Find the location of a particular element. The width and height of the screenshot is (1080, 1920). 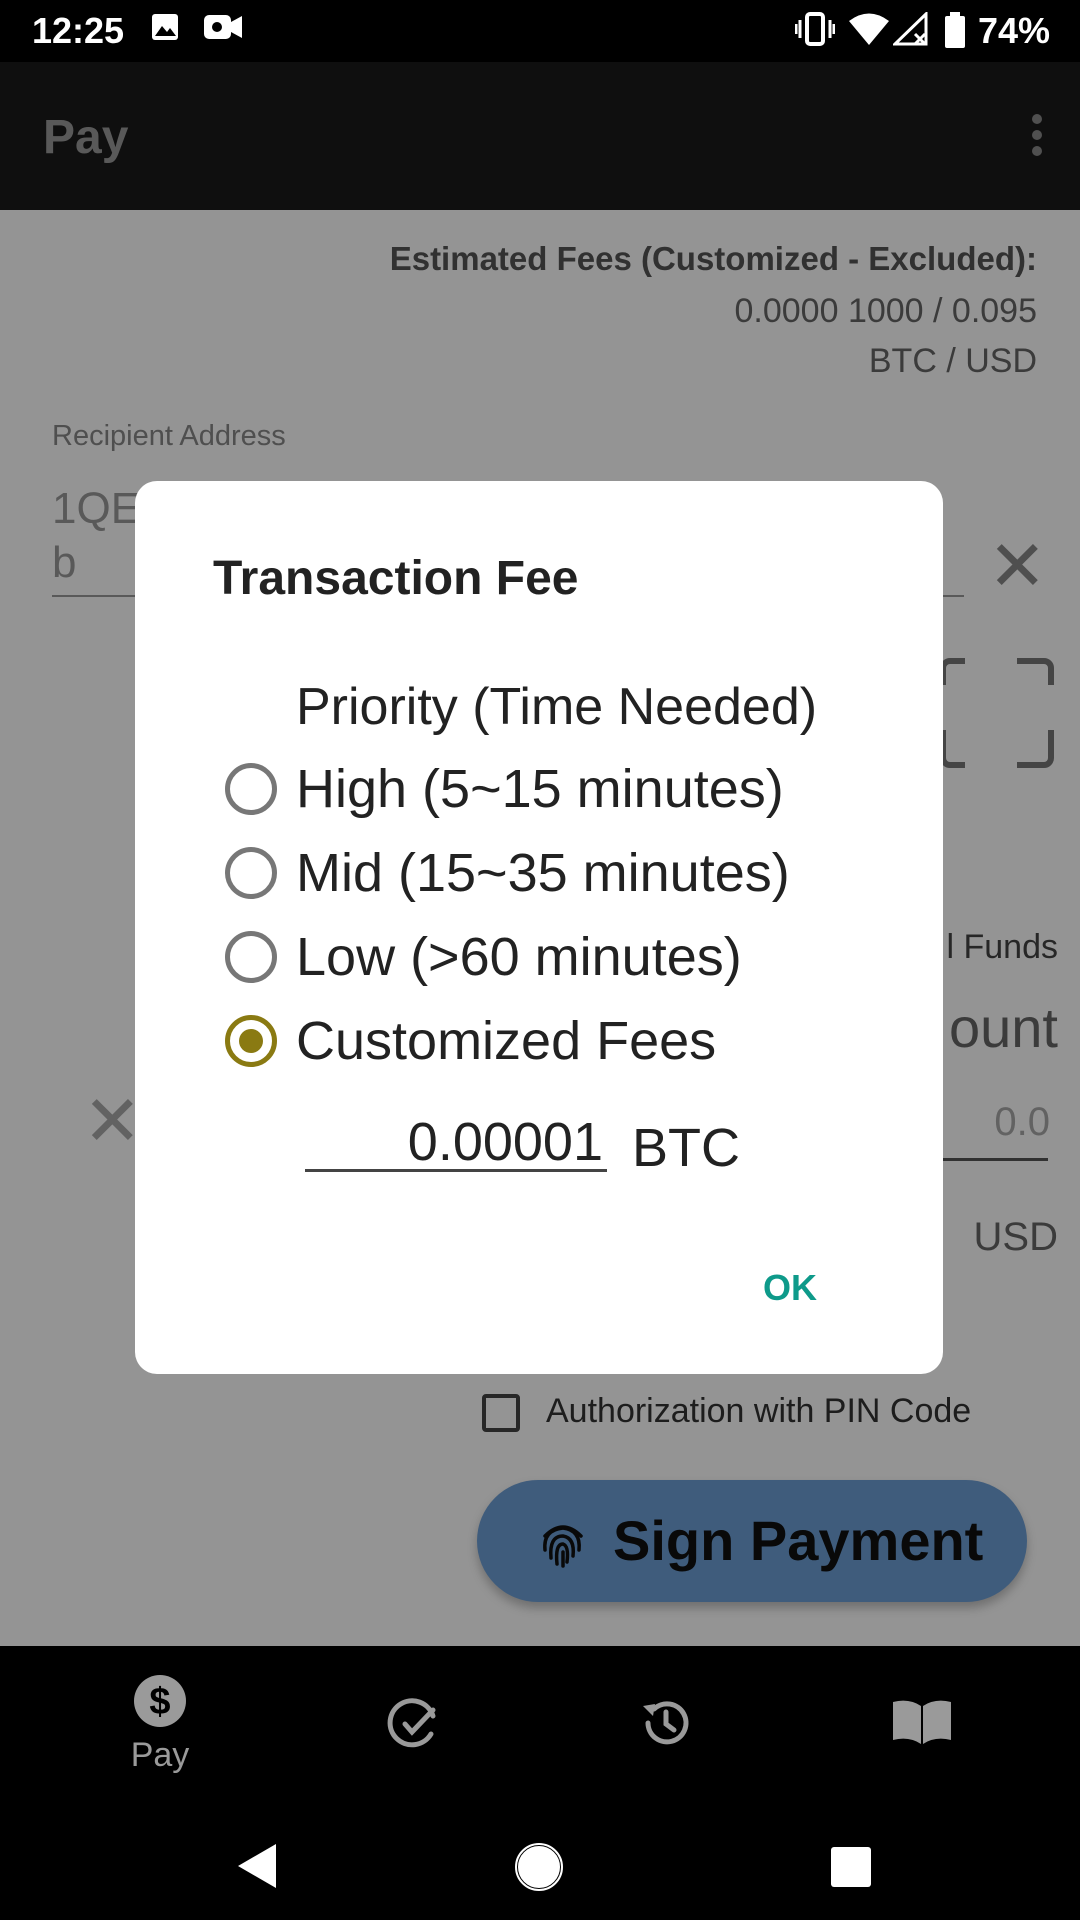

recents-icon is located at coordinates (851, 1867).